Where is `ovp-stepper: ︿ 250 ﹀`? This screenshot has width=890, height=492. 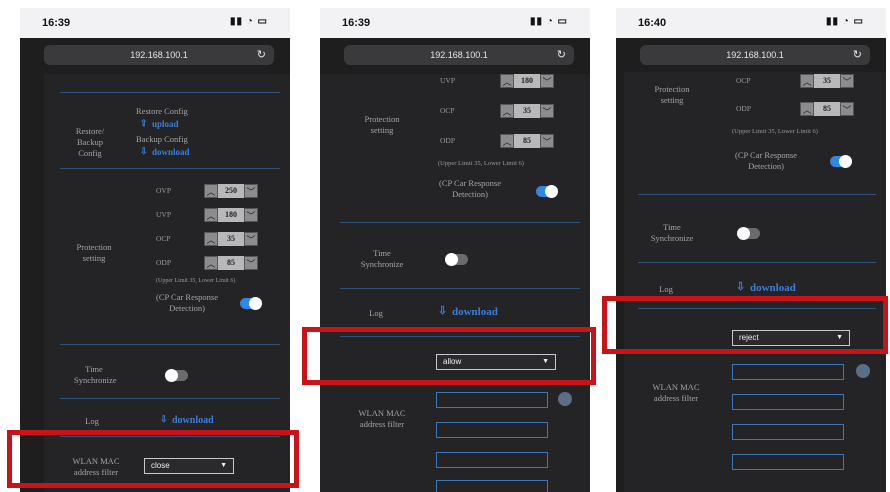 ovp-stepper: ︿ 250 ﹀ is located at coordinates (231, 191).